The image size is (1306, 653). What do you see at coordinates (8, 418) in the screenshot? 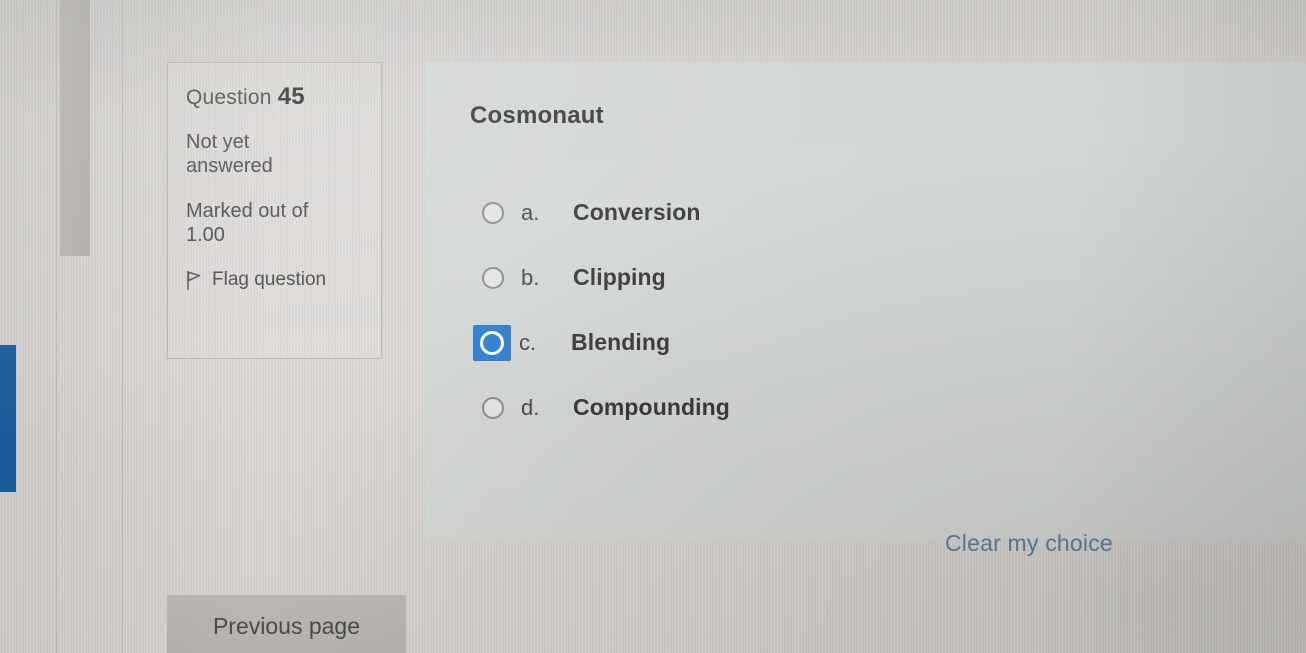
I see `left-edge-blue-marker` at bounding box center [8, 418].